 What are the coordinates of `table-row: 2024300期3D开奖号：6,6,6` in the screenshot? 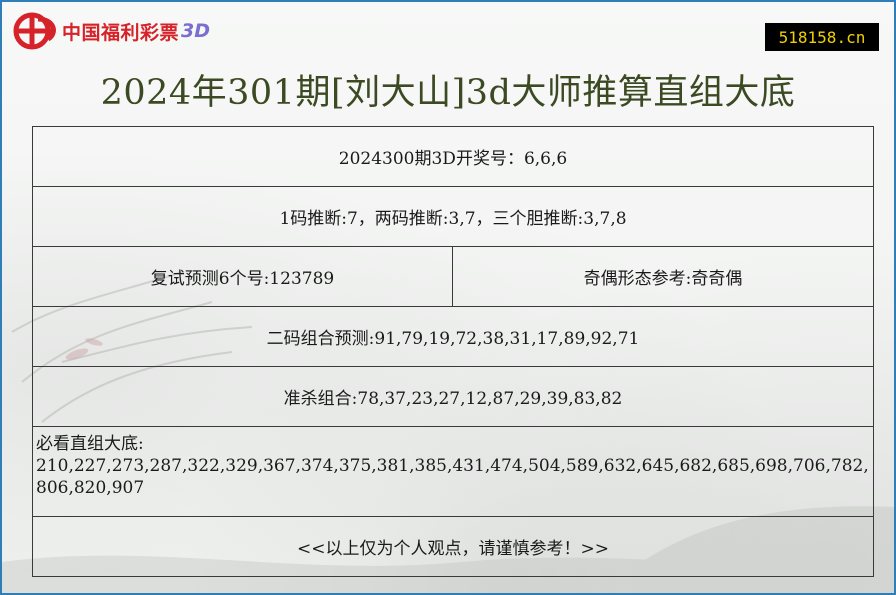 It's located at (453, 156).